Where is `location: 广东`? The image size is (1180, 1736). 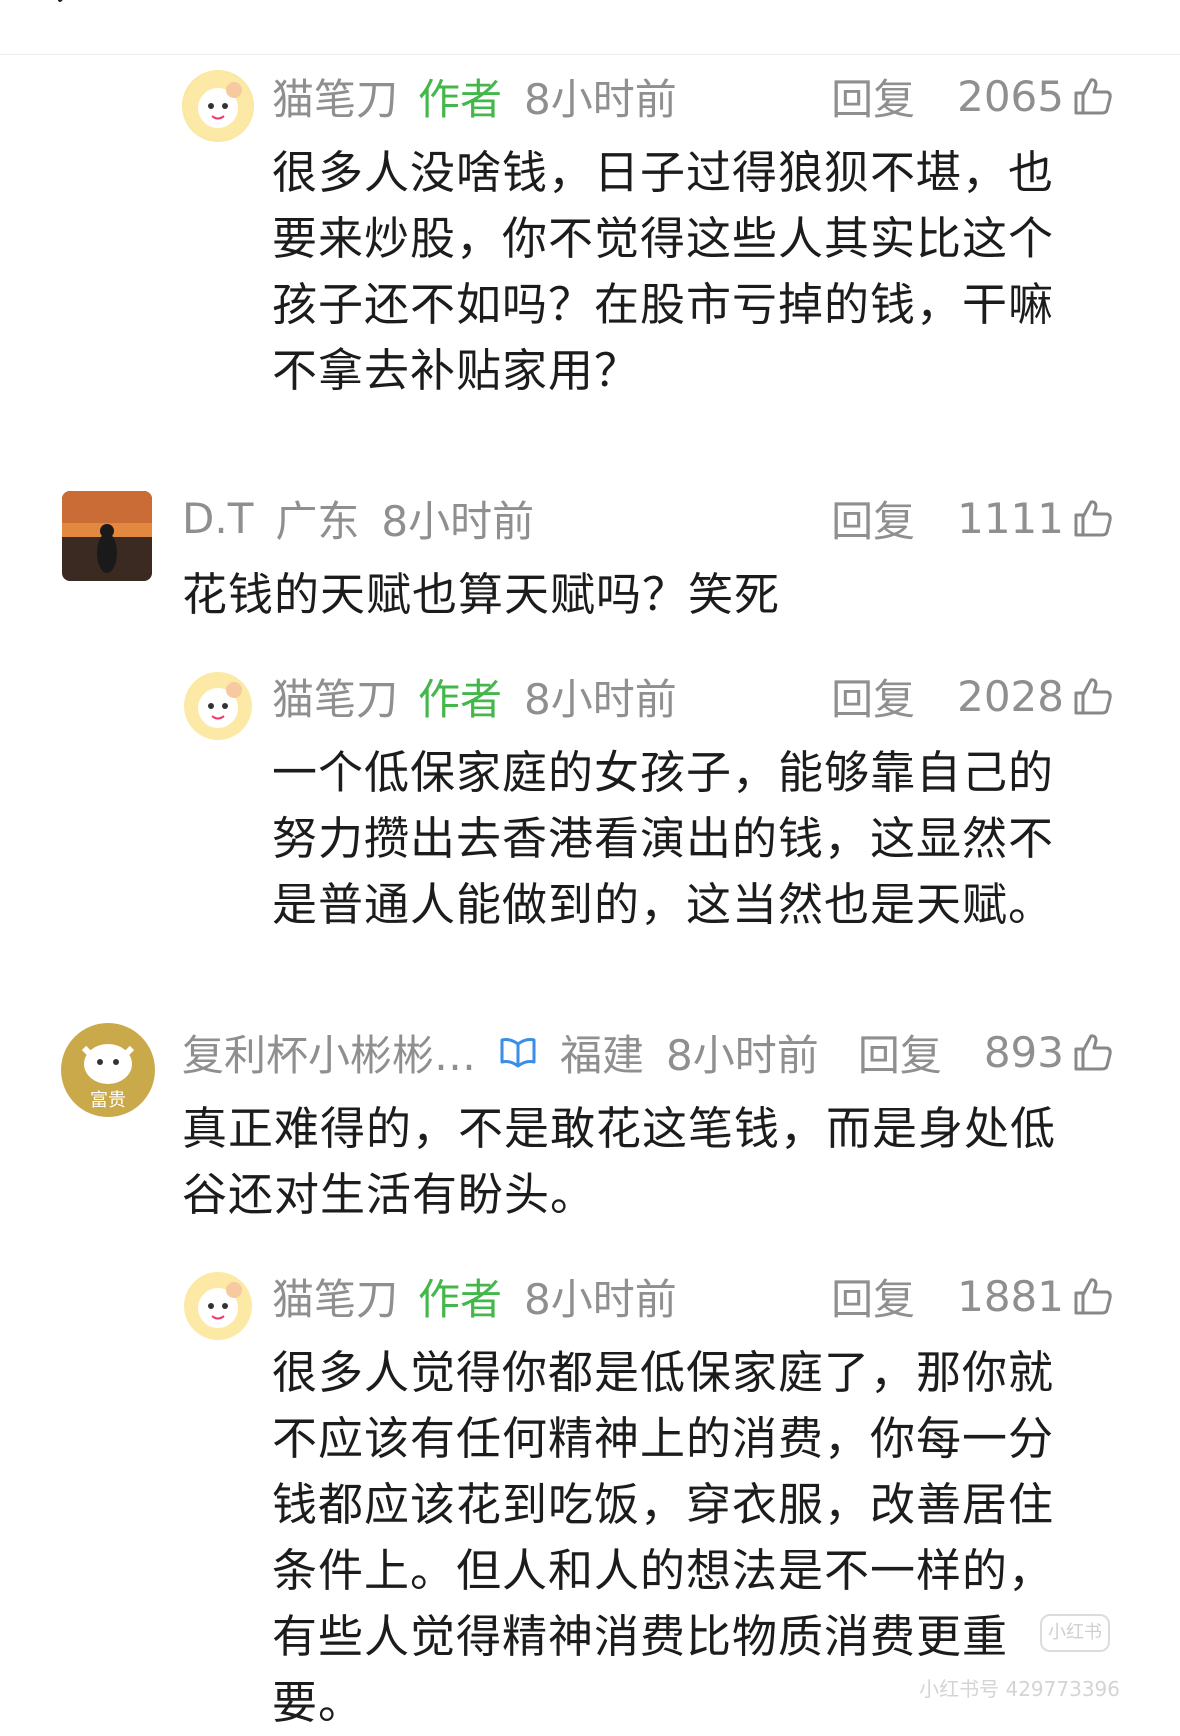
location: 广东 is located at coordinates (317, 521).